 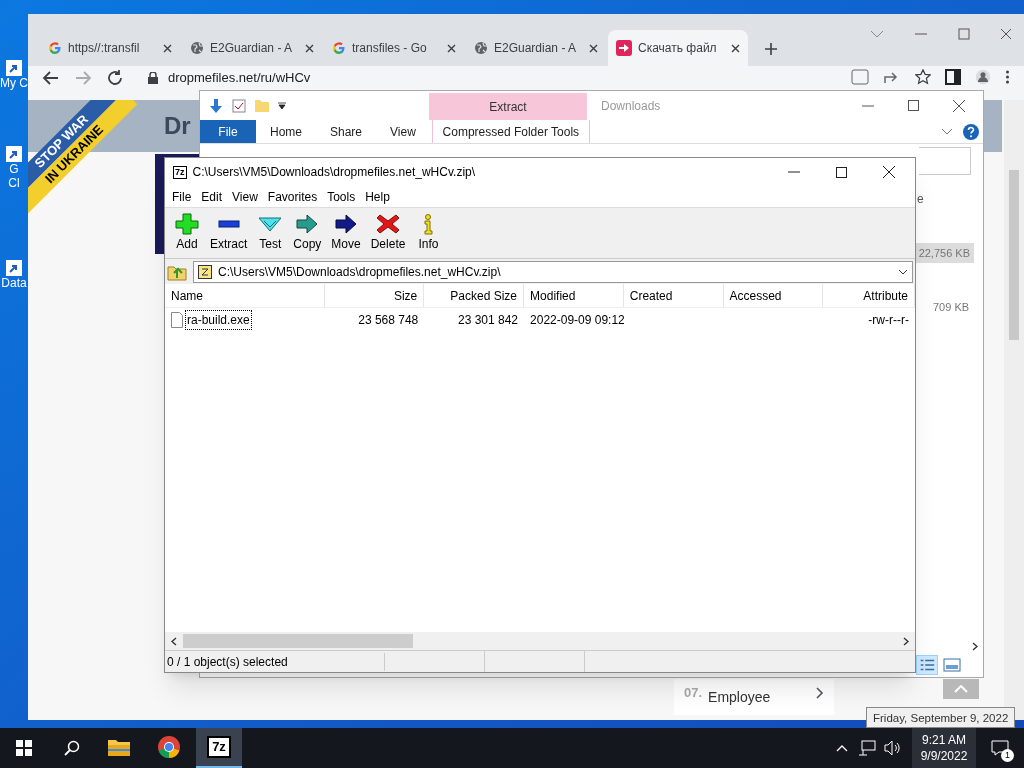 I want to click on volume-icon, so click(x=893, y=748).